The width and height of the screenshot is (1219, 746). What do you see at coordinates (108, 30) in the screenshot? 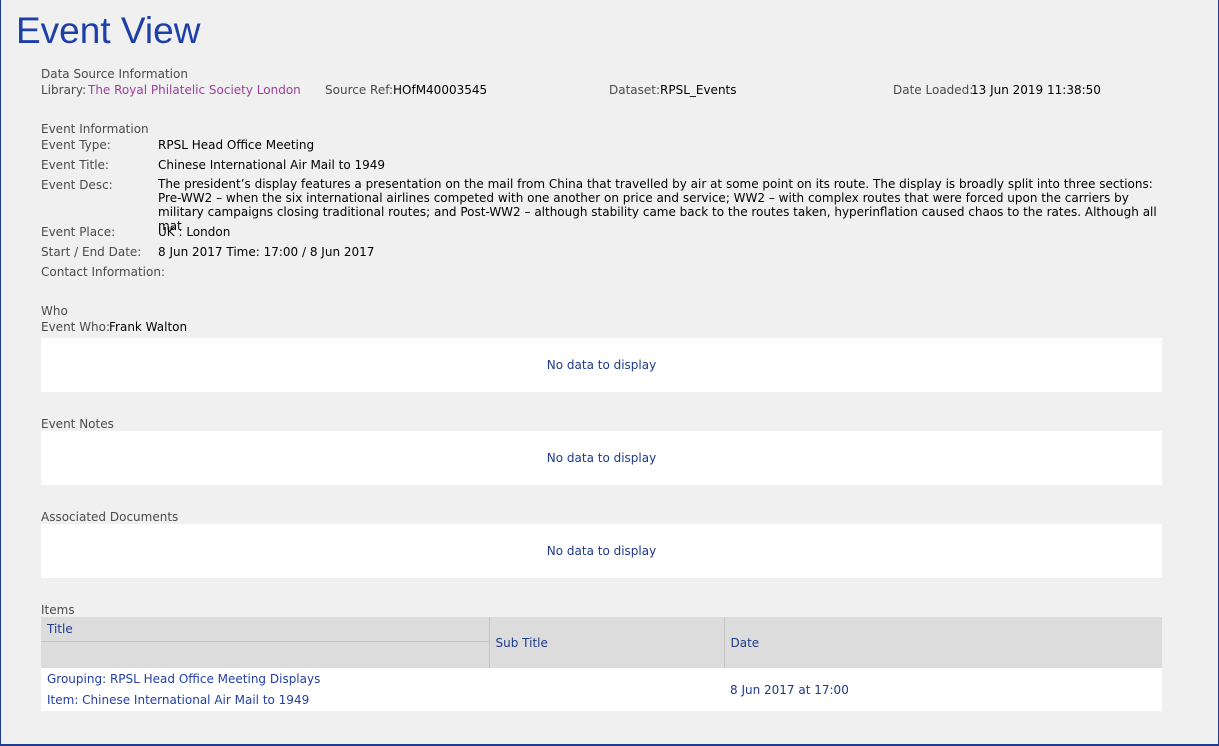
I see `page-title: Event View` at bounding box center [108, 30].